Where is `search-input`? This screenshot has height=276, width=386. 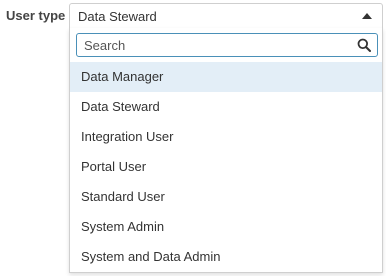 search-input is located at coordinates (215, 45).